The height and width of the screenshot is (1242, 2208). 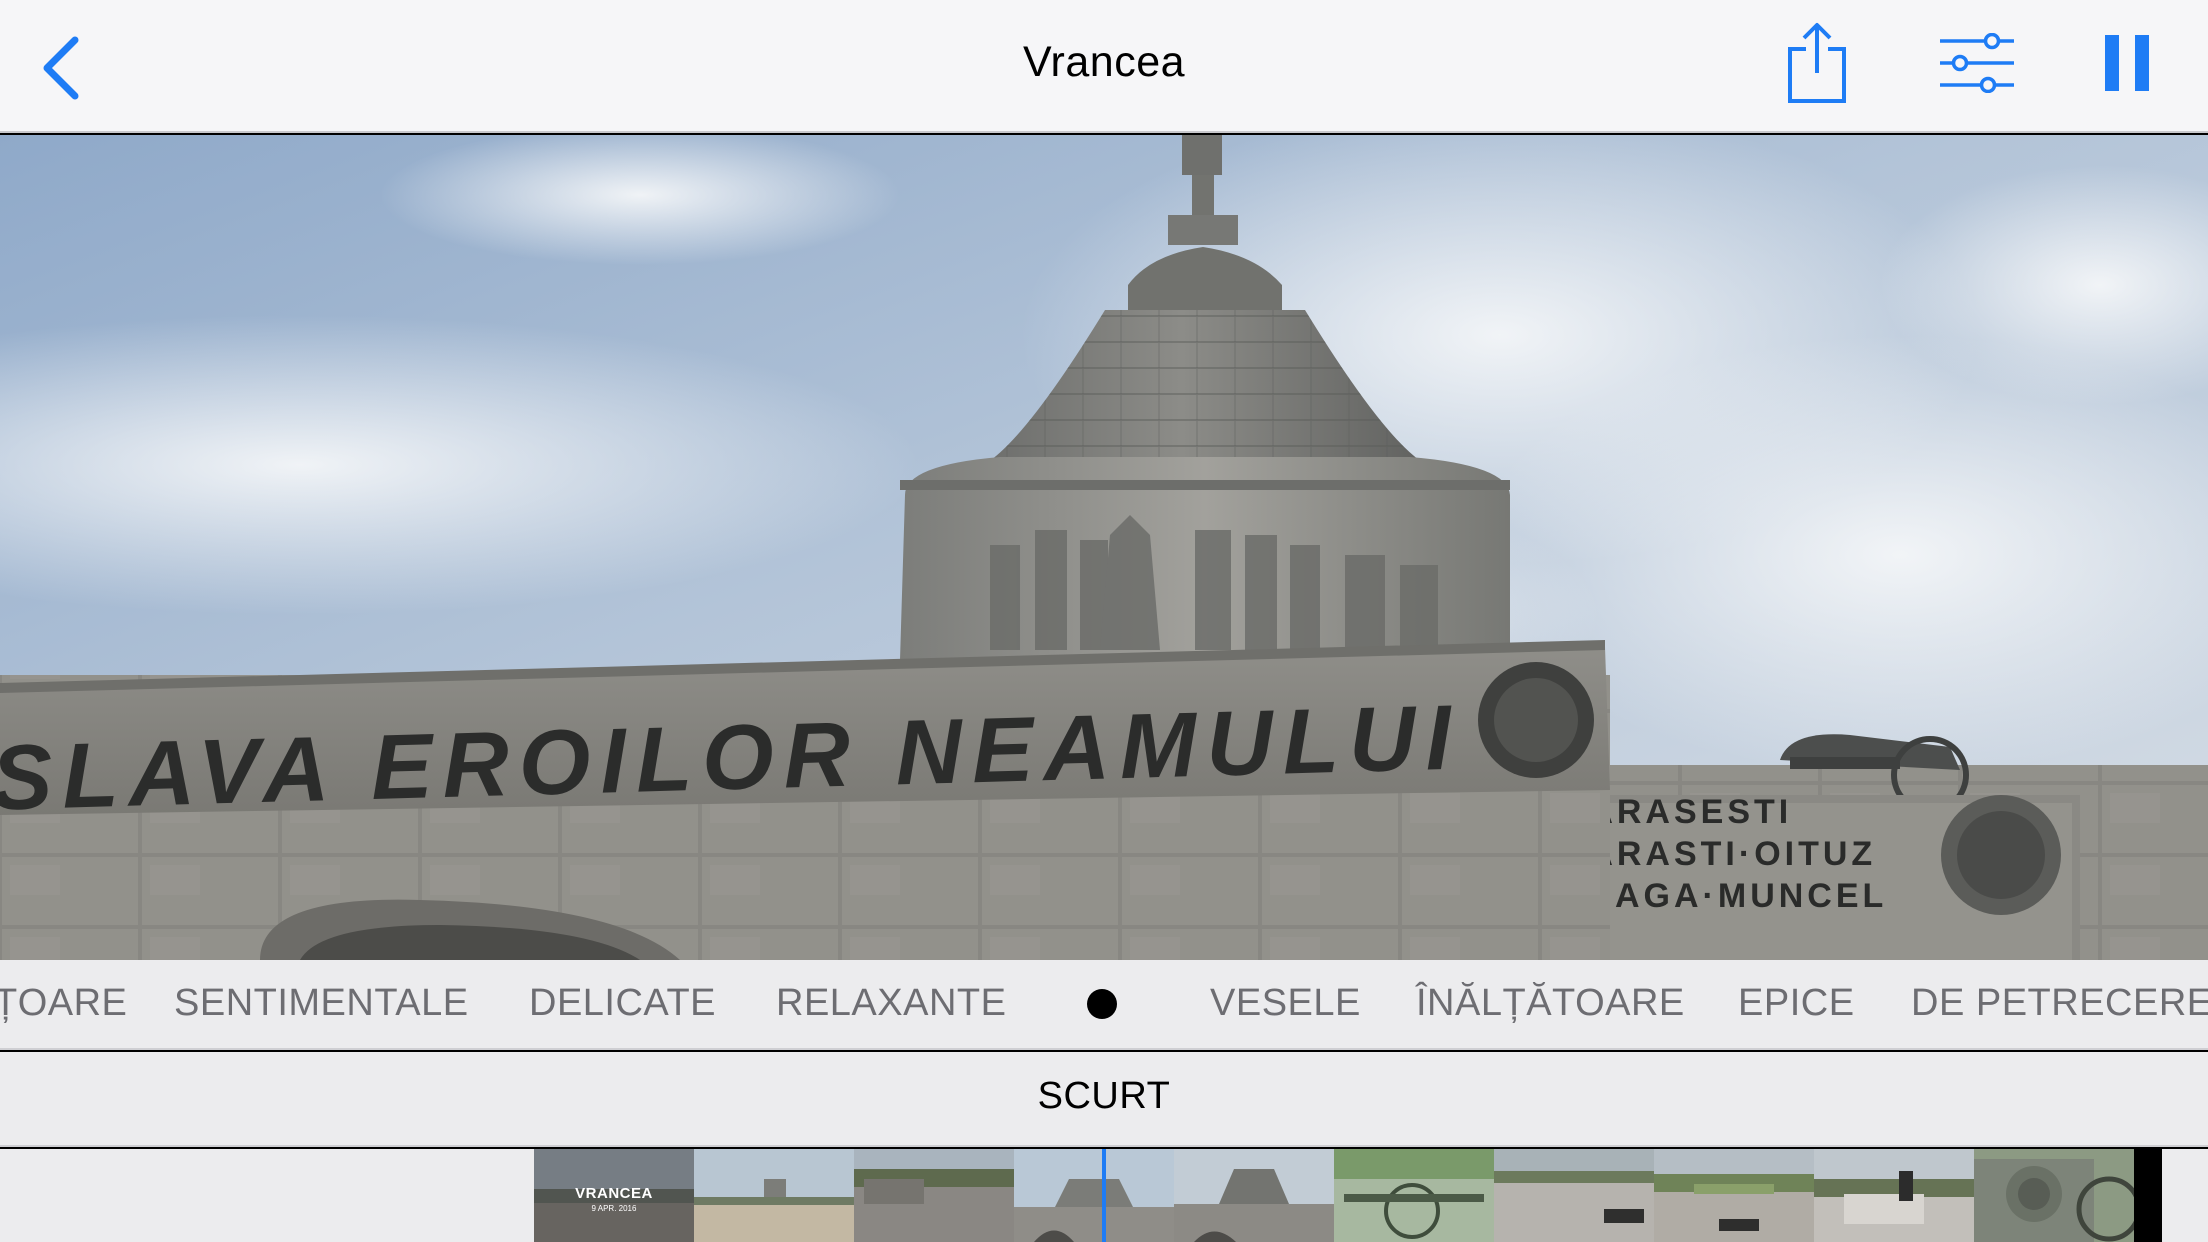 I want to click on share-icon, so click(x=1817, y=63).